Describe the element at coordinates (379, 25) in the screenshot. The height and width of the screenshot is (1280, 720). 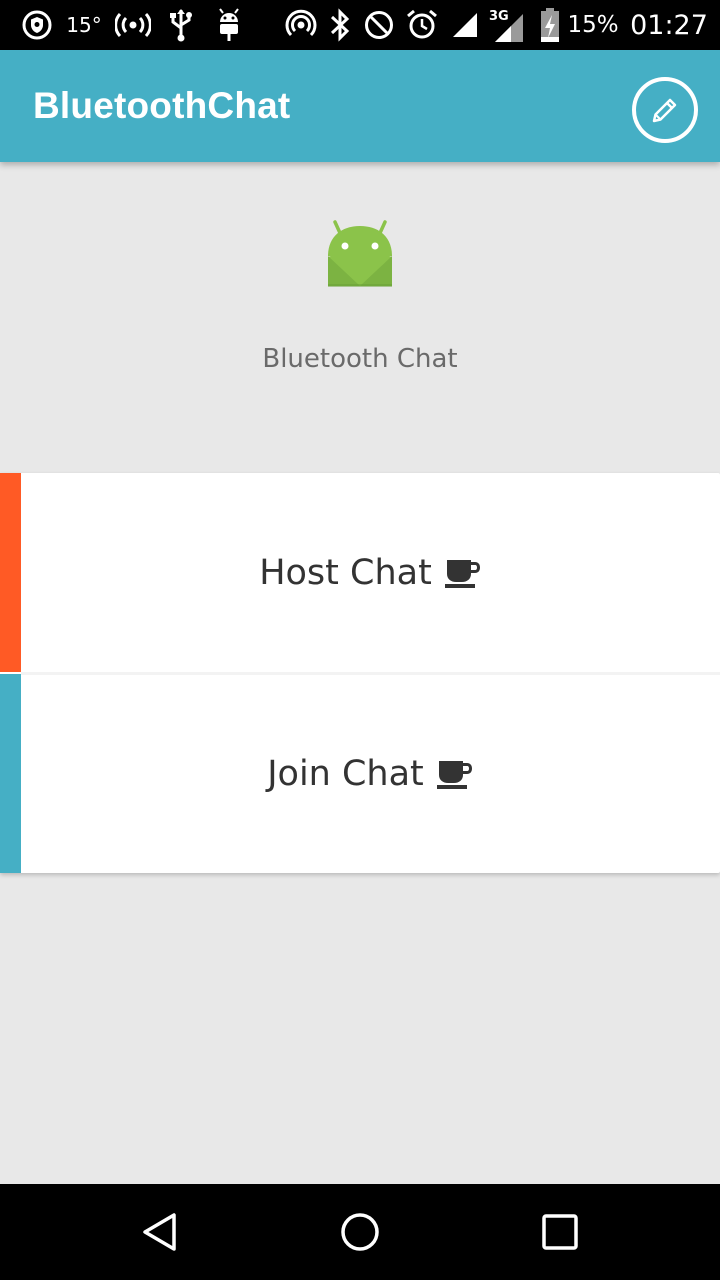
I see `do-not-disturb-icon` at that location.